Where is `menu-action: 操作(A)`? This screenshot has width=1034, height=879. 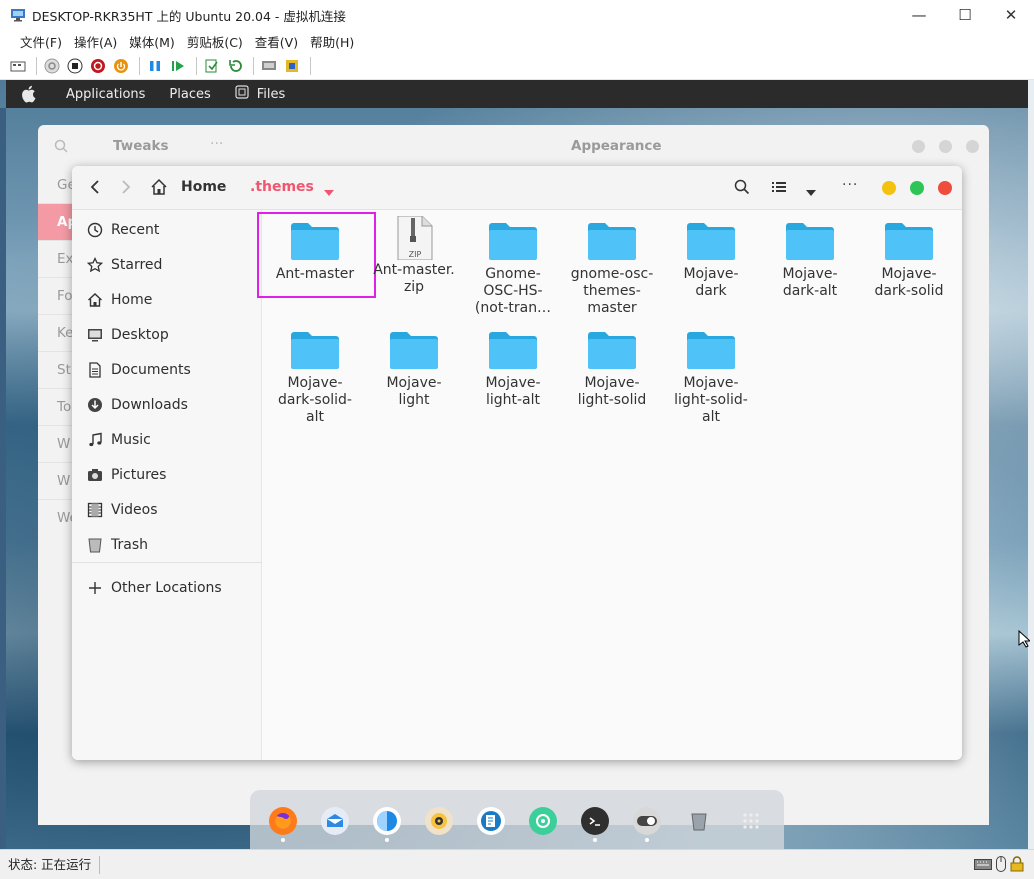
menu-action: 操作(A) is located at coordinates (95, 41).